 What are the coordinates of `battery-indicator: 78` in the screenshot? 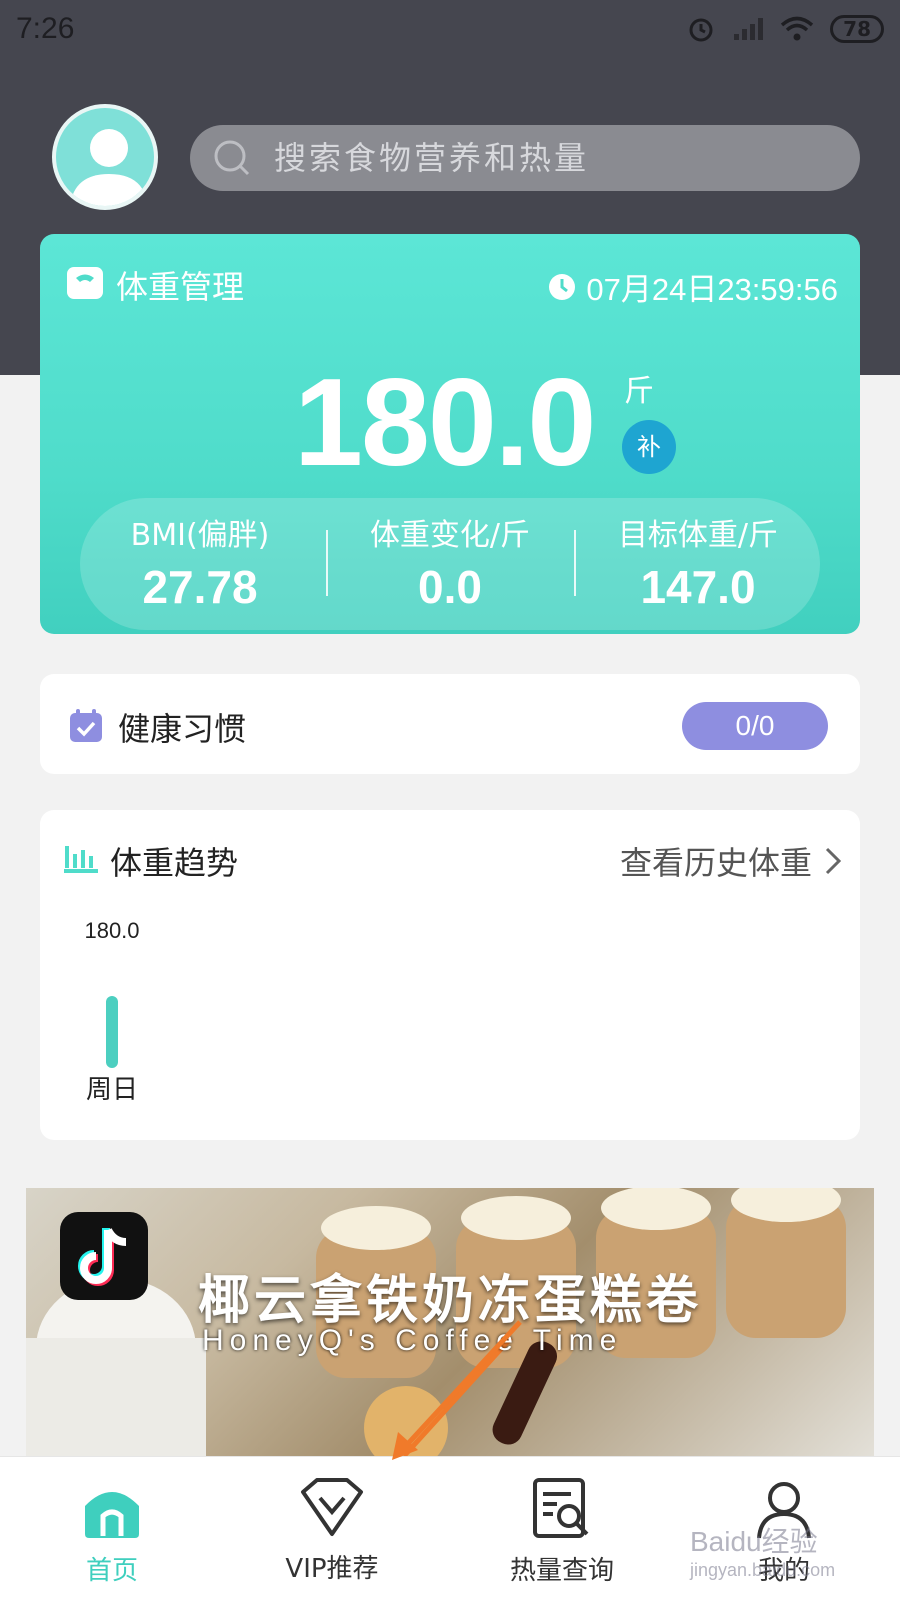 It's located at (857, 29).